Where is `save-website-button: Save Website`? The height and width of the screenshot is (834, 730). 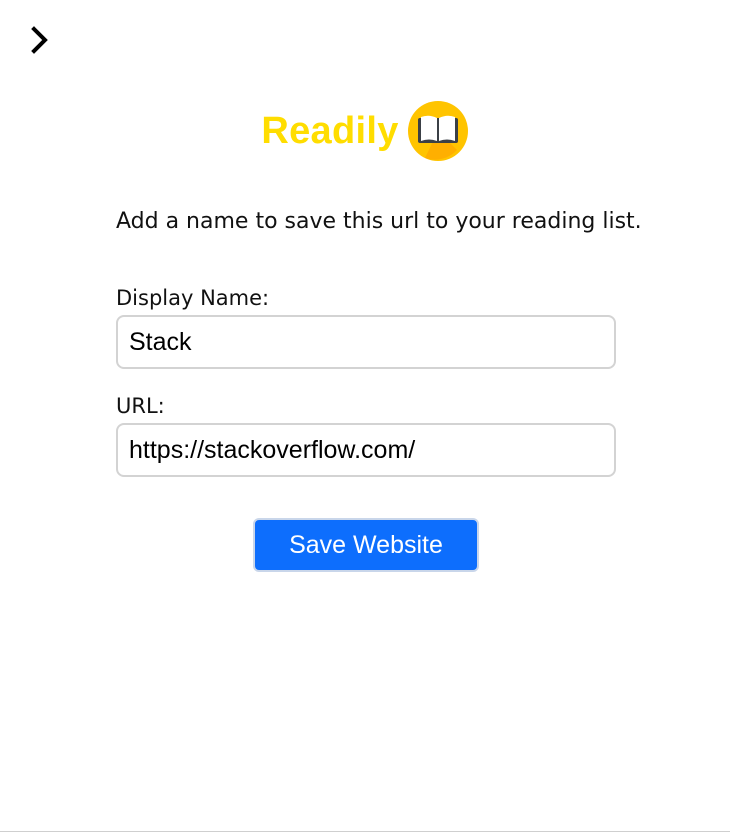
save-website-button: Save Website is located at coordinates (366, 545).